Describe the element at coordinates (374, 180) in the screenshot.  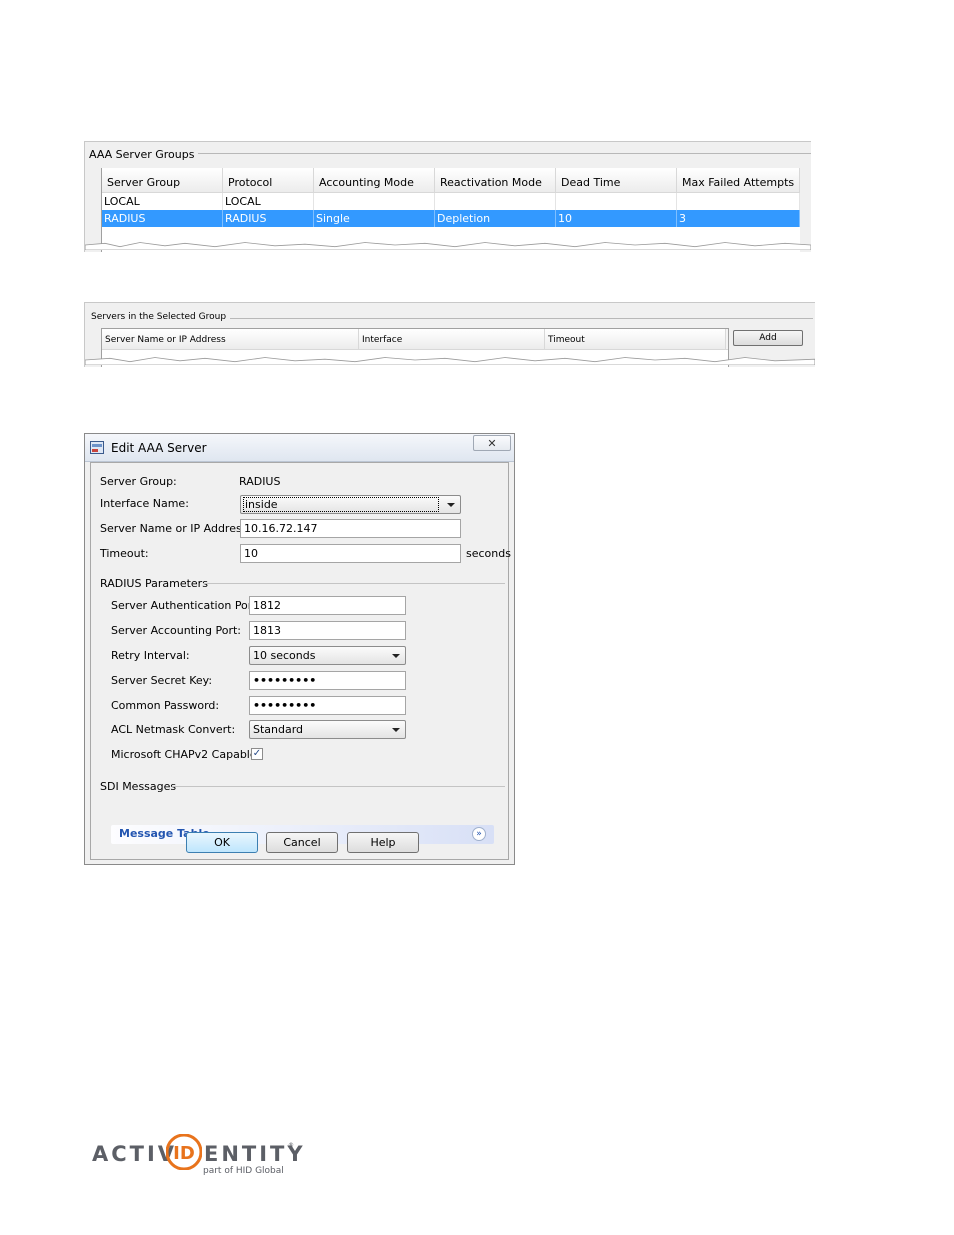
I see `column-header-accounting-mode: Accounting Mode` at that location.